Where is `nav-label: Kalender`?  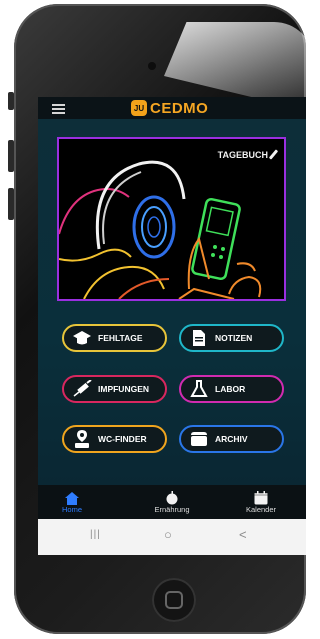
nav-label: Kalender is located at coordinates (261, 509).